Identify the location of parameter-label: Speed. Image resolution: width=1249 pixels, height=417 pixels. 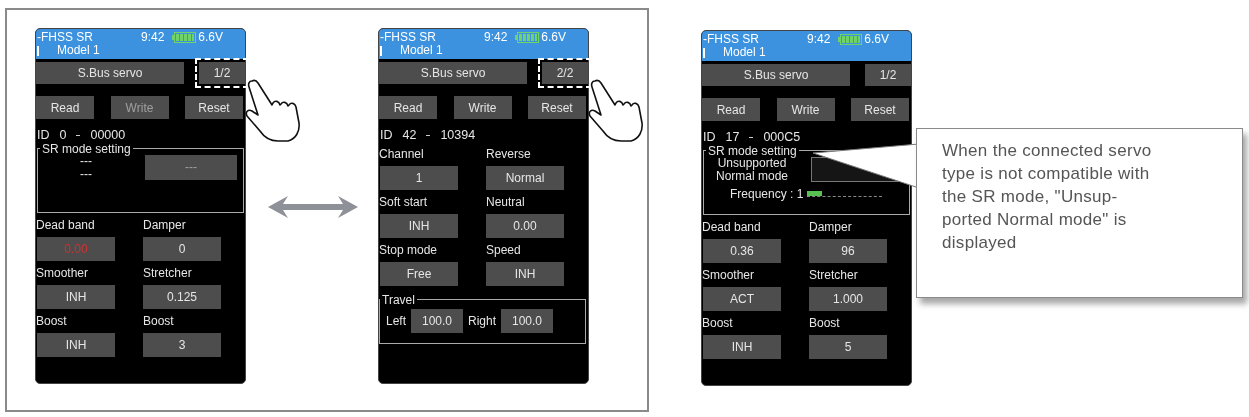
(504, 251).